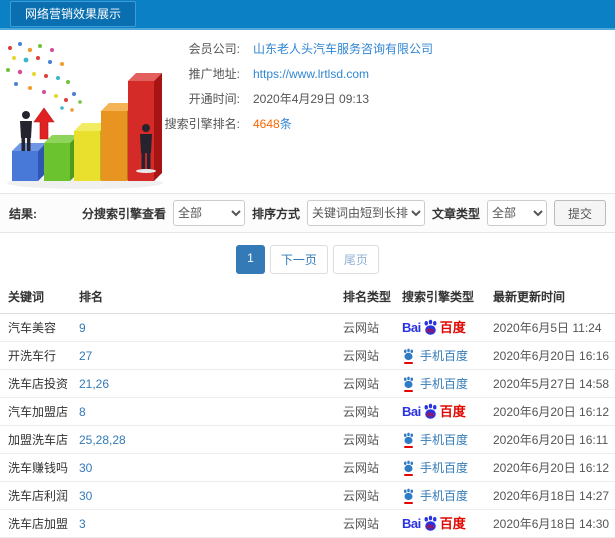 This screenshot has width=615, height=538. I want to click on keyword-cell: 汽车加盟店, so click(37, 411).